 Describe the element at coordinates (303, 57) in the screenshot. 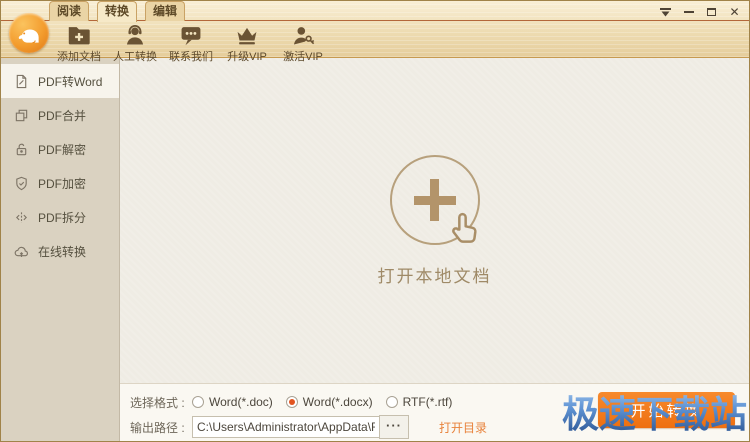

I see `toolbar-label: 激活VIP` at that location.